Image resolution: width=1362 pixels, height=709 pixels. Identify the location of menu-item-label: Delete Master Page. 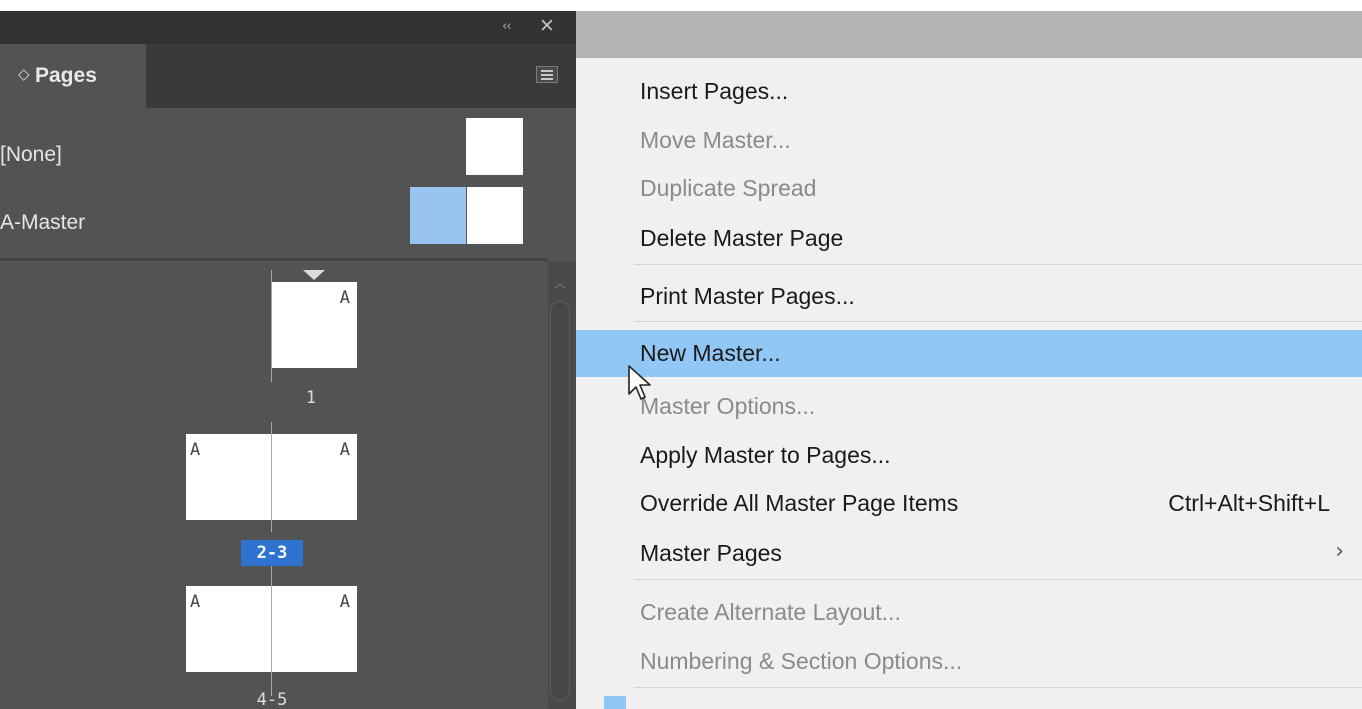
(742, 238).